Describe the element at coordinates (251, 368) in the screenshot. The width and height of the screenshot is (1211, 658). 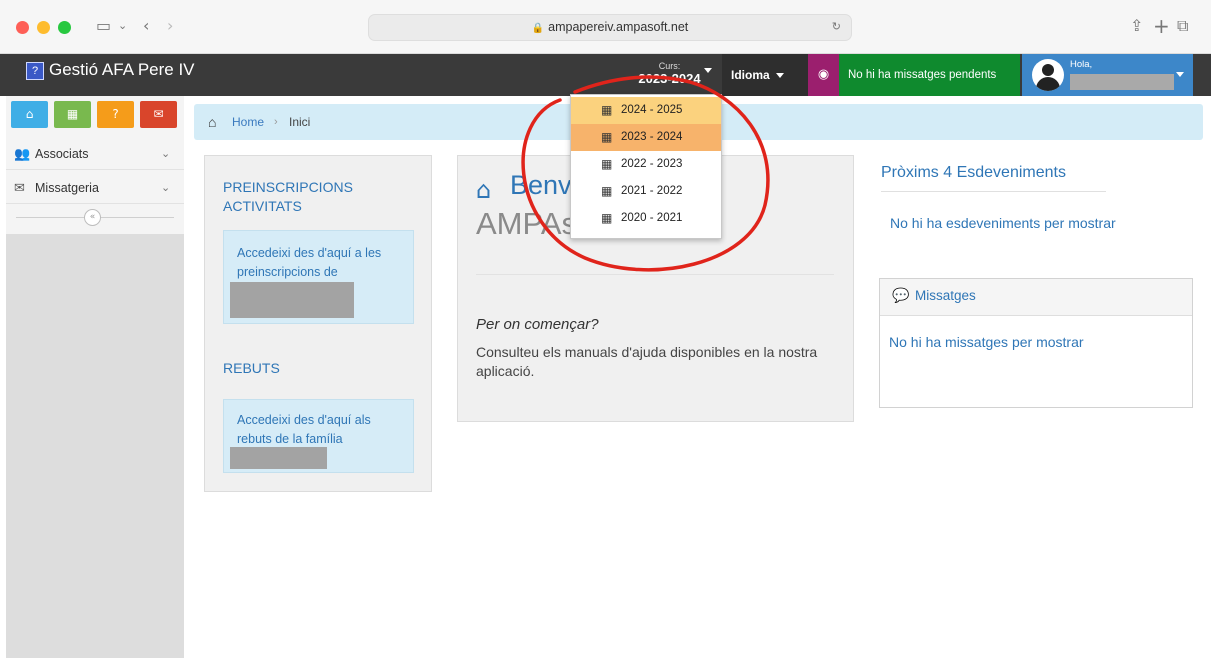
I see `rebuts-title: REBUTS` at that location.